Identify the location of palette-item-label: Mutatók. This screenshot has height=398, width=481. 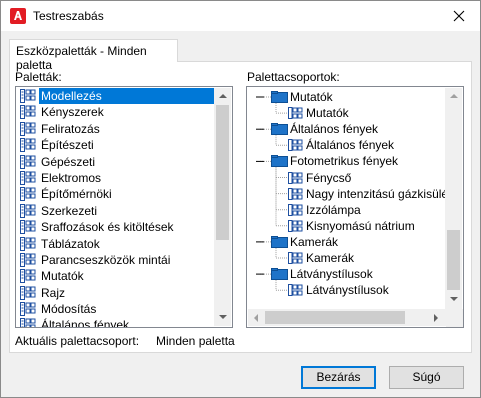
(62, 276).